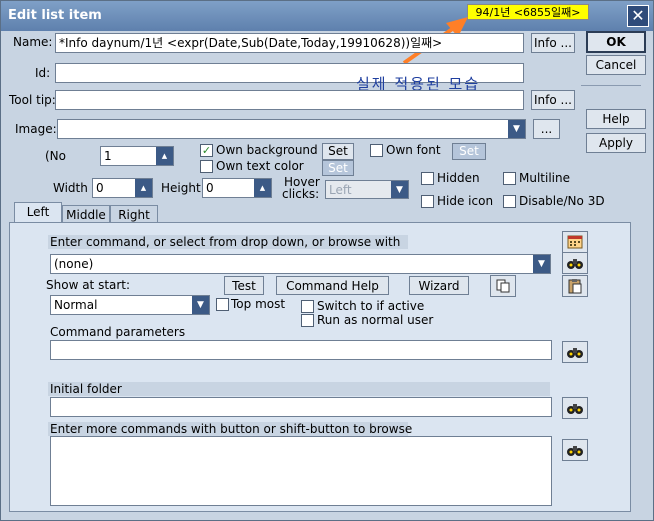  What do you see at coordinates (260, 166) in the screenshot?
I see `own-text-color-label: Own text color` at bounding box center [260, 166].